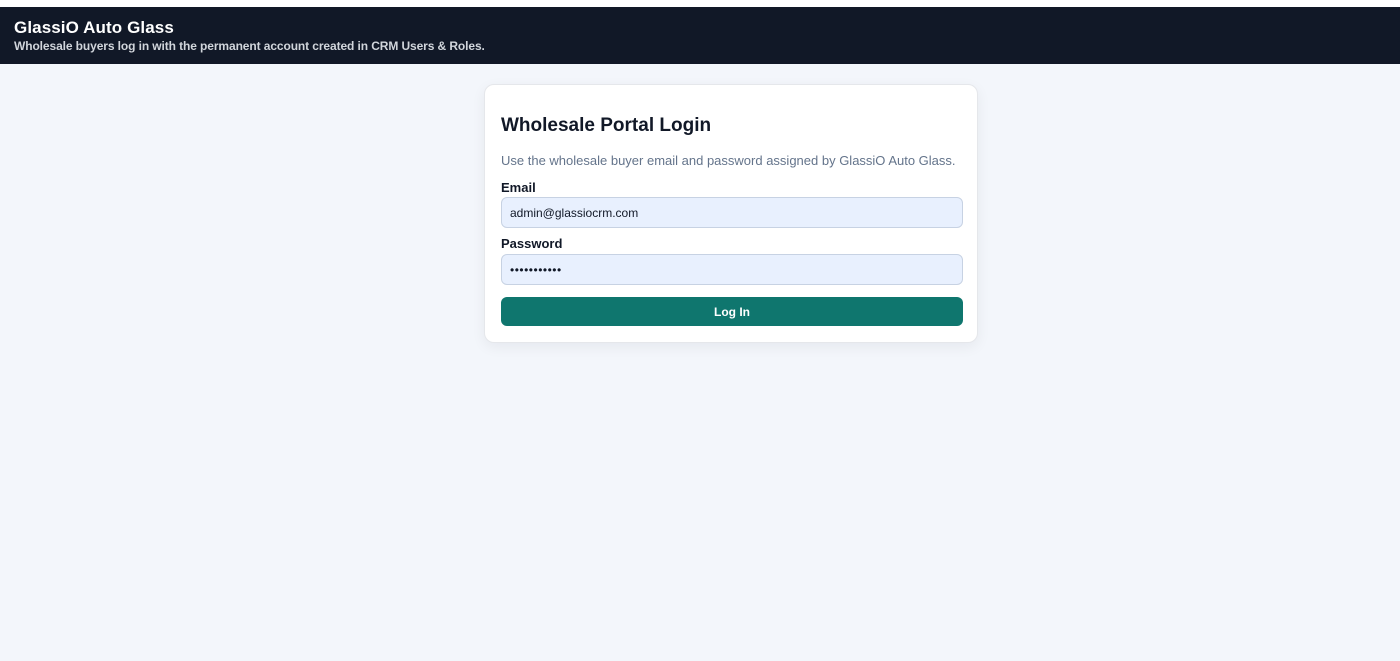  I want to click on login-title: Wholesale Portal Login, so click(606, 125).